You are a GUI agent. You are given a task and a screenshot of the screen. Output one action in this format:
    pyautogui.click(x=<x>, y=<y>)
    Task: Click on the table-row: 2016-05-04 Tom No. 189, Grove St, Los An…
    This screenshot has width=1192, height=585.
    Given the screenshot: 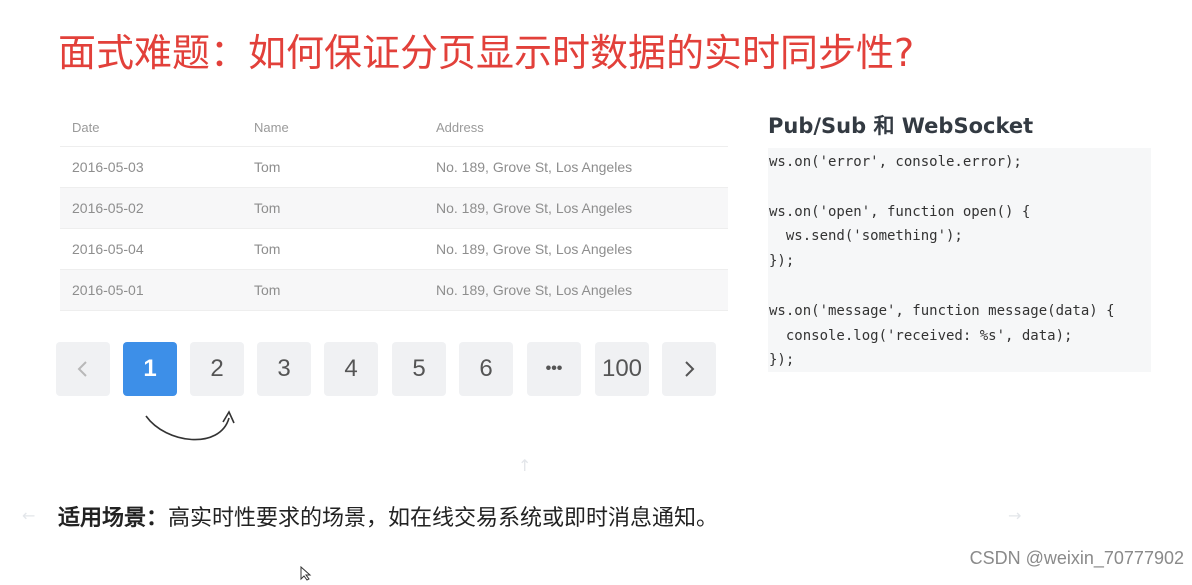 What is the action you would take?
    pyautogui.click(x=394, y=249)
    